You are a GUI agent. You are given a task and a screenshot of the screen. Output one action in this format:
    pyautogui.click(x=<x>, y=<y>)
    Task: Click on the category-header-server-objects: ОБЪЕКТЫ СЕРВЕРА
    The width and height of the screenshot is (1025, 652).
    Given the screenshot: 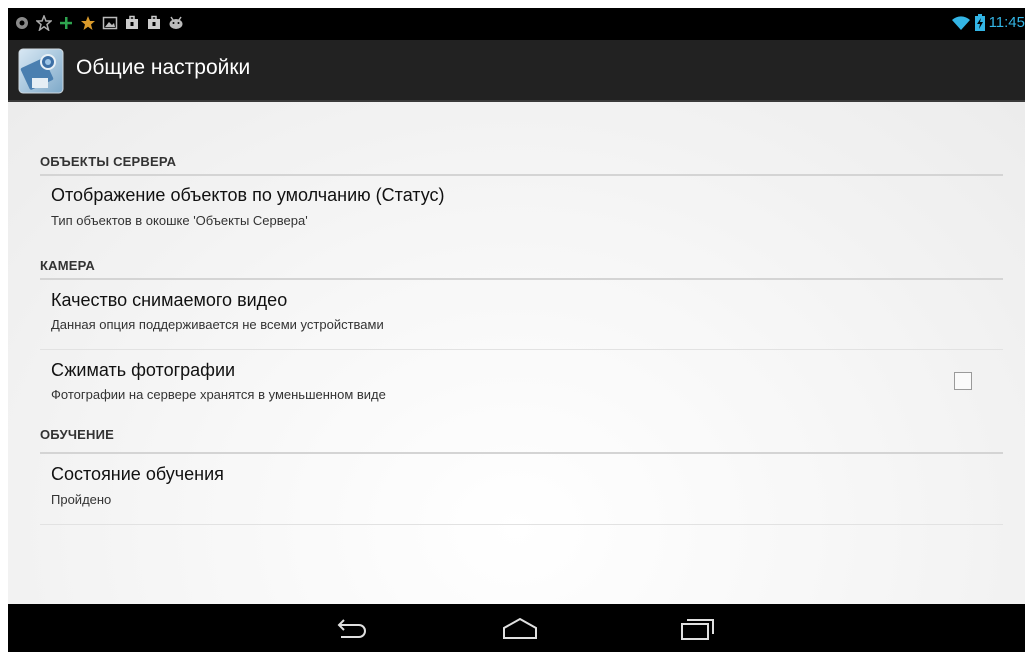 What is the action you would take?
    pyautogui.click(x=108, y=161)
    